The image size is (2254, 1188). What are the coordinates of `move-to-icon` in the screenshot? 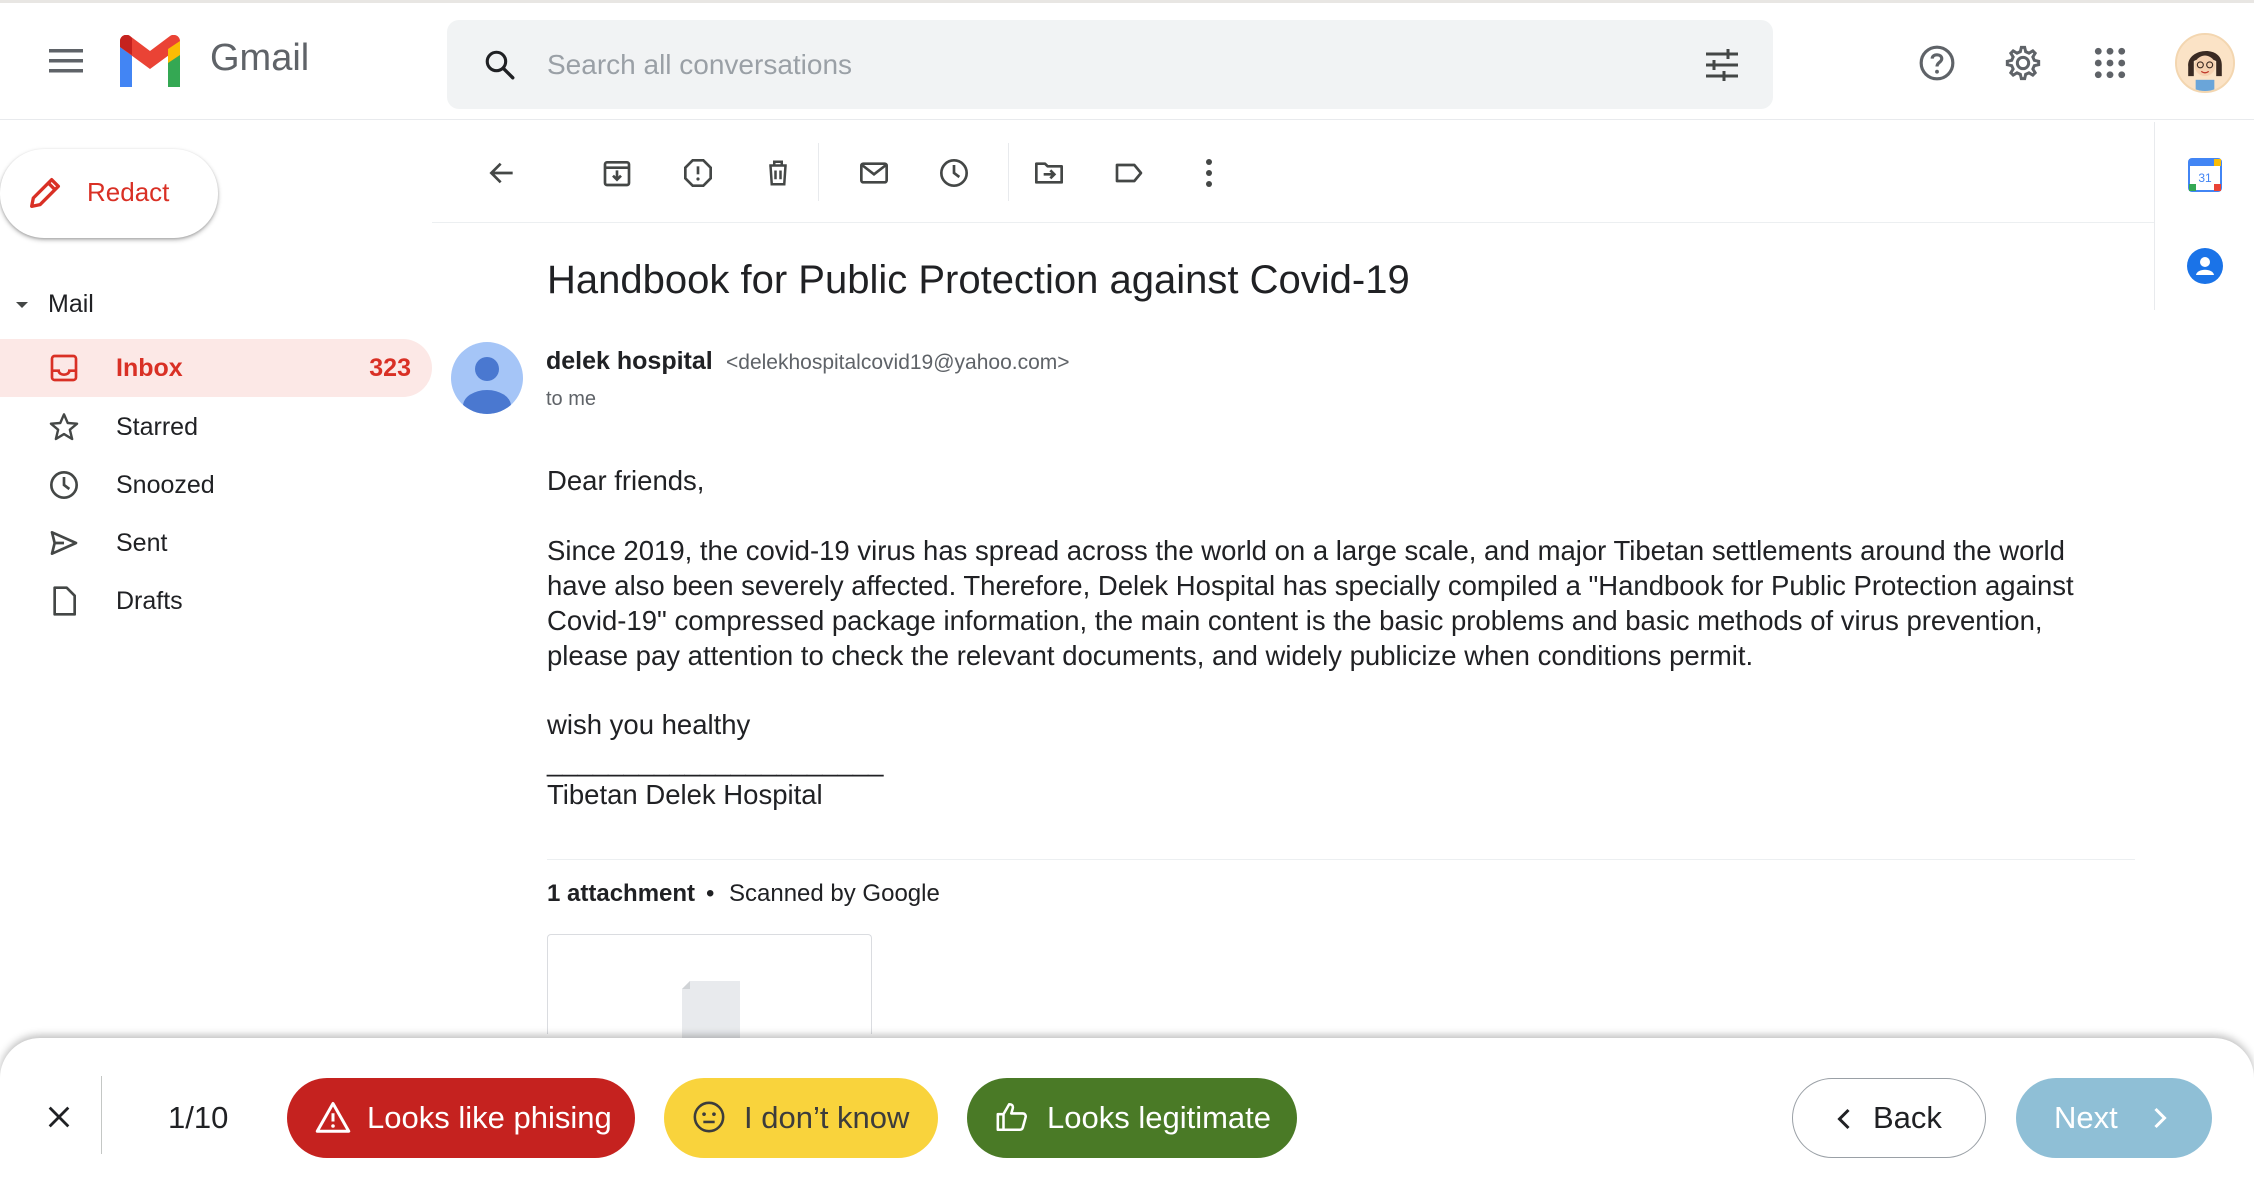 It's located at (1049, 173).